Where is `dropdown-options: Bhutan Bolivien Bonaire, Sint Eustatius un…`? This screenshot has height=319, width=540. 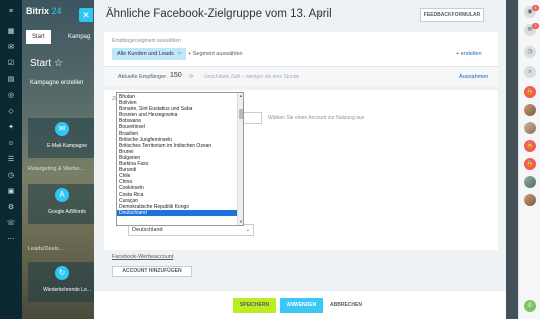 dropdown-options: Bhutan Bolivien Bonaire, Sint Eustatius un… is located at coordinates (177, 155).